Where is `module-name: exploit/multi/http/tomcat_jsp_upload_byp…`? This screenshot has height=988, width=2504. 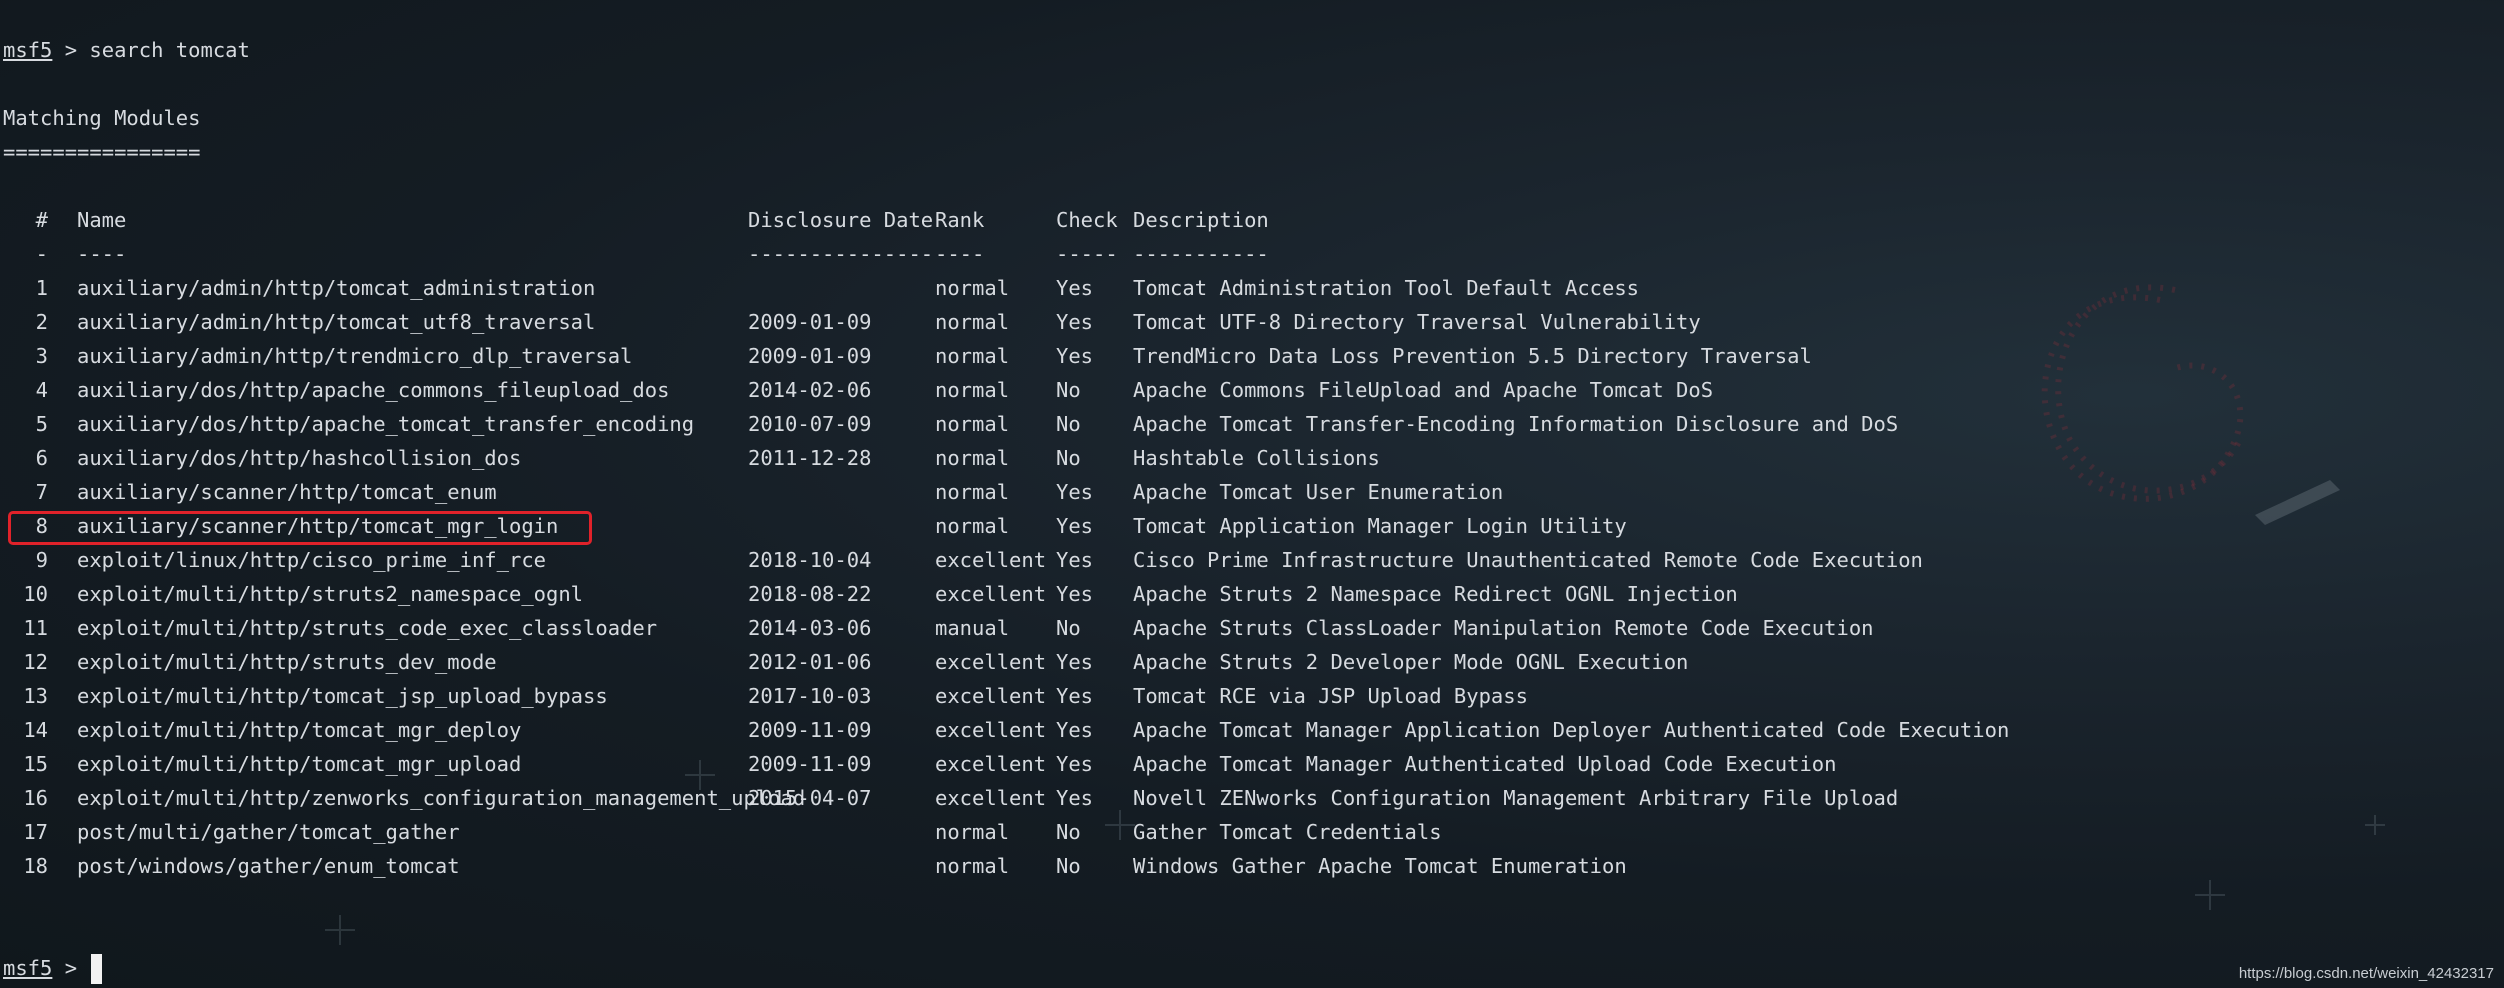 module-name: exploit/multi/http/tomcat_jsp_upload_byp… is located at coordinates (342, 696).